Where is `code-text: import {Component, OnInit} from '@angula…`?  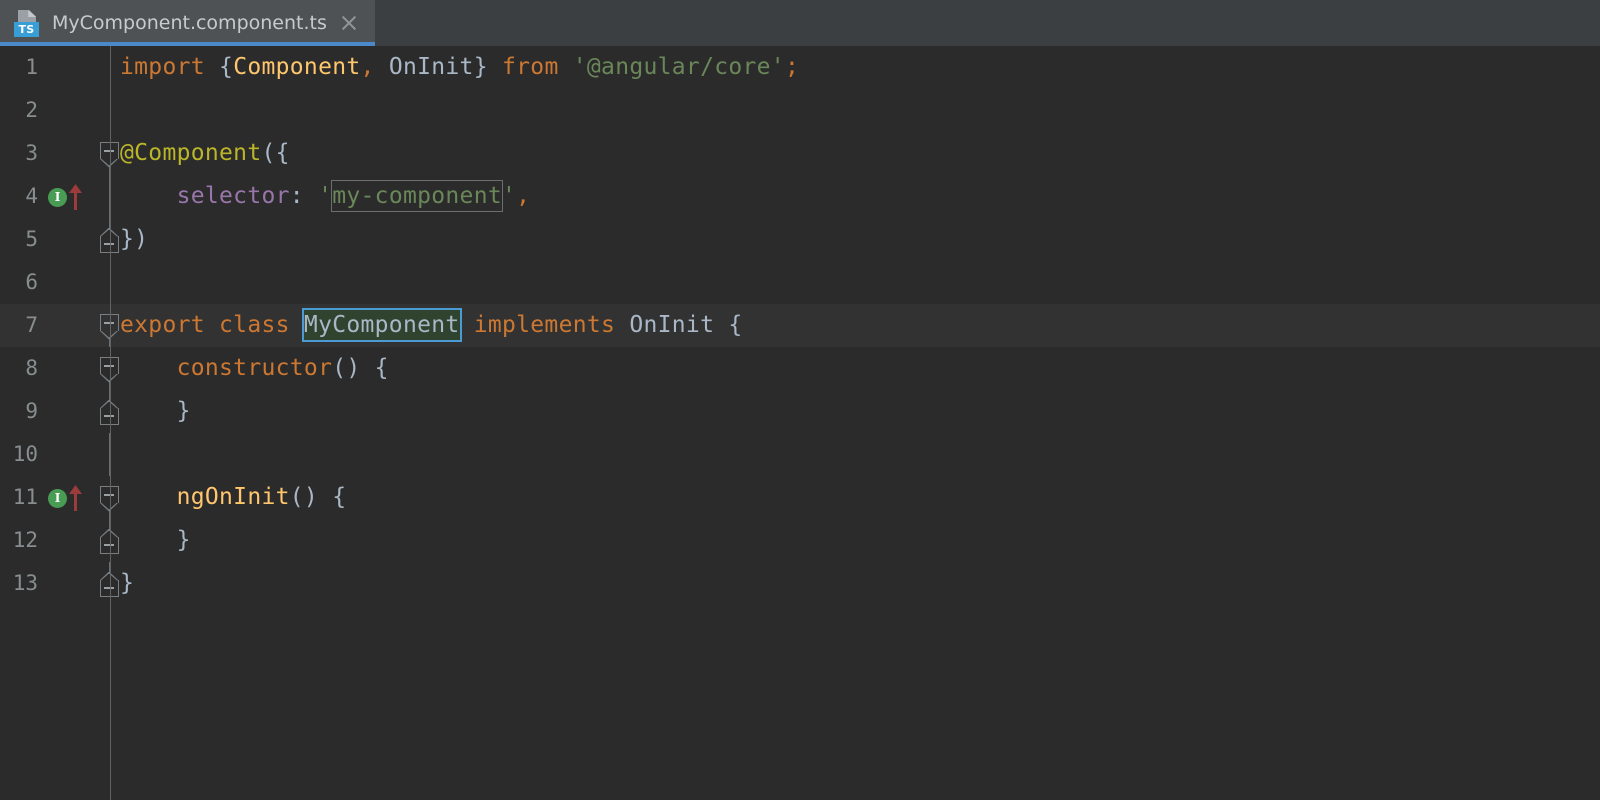
code-text: import {Component, OnInit} from '@angula… is located at coordinates (459, 67).